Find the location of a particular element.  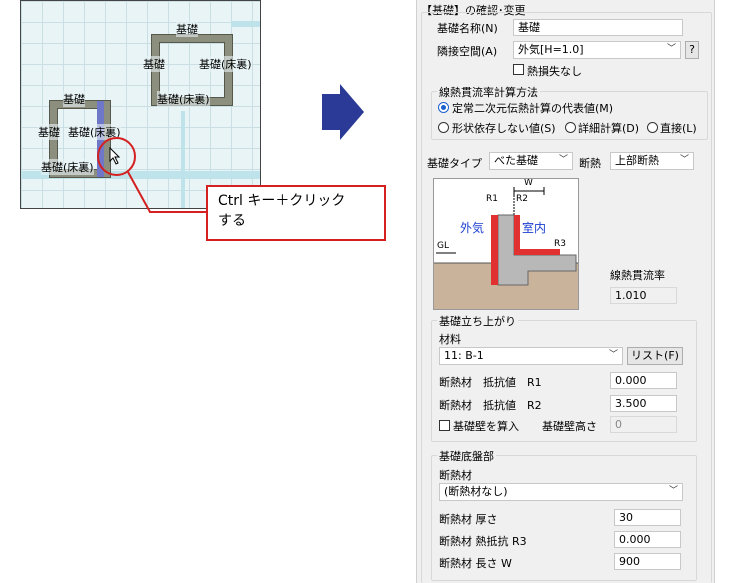

diagram-r3-label: R3 is located at coordinates (560, 244).